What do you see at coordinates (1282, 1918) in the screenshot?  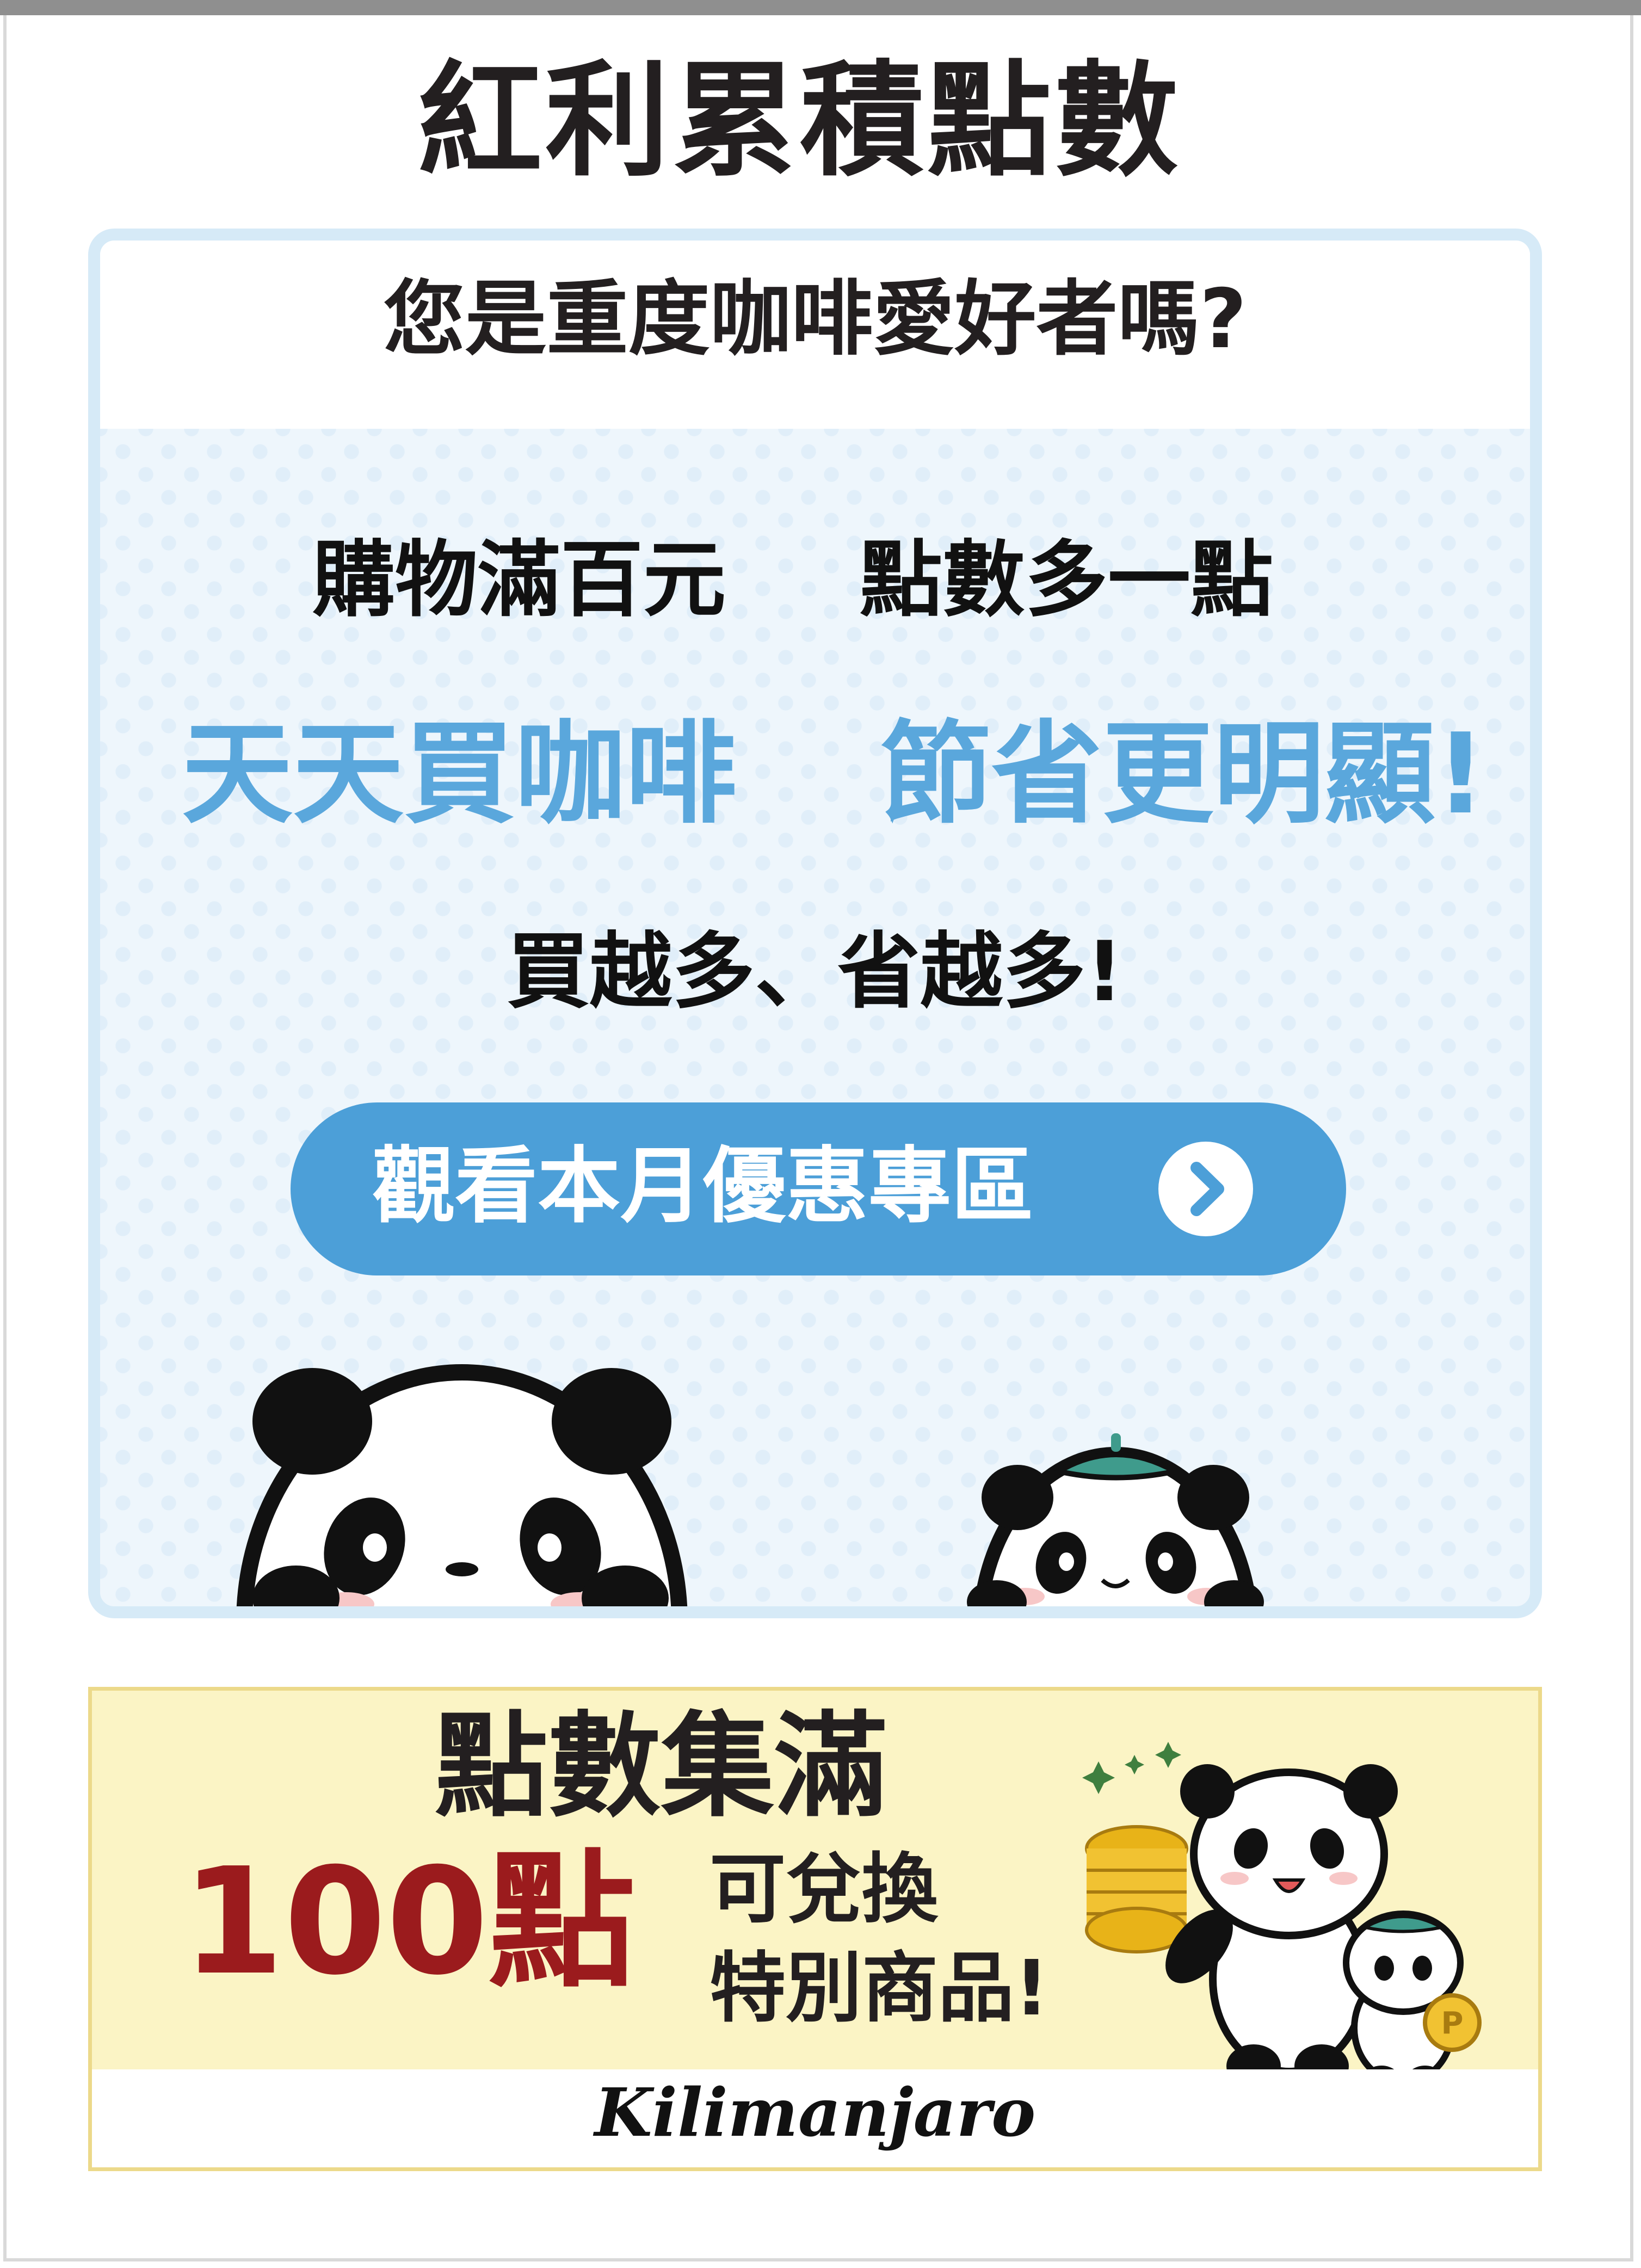 I see `panda-coins-illustration: P` at bounding box center [1282, 1918].